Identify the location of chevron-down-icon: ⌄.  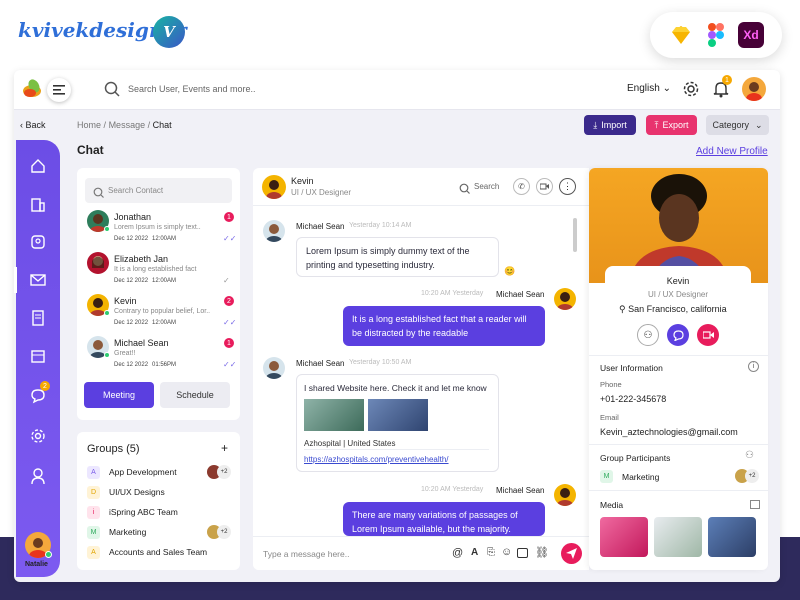
(758, 124).